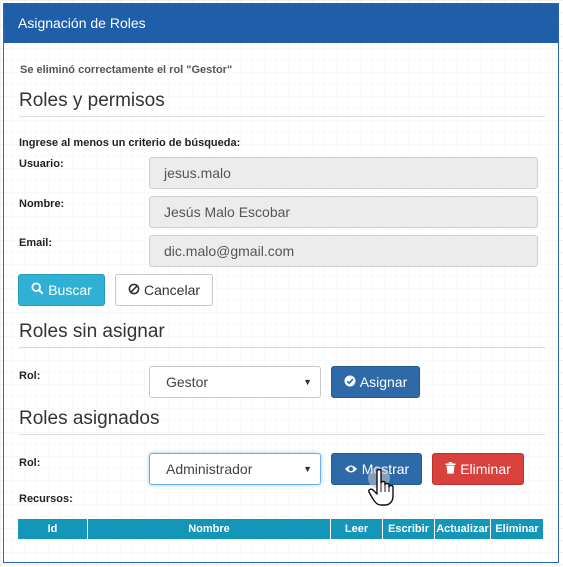 The width and height of the screenshot is (563, 567). I want to click on status-message: Se eliminó correctamente el rol "Gestor", so click(126, 70).